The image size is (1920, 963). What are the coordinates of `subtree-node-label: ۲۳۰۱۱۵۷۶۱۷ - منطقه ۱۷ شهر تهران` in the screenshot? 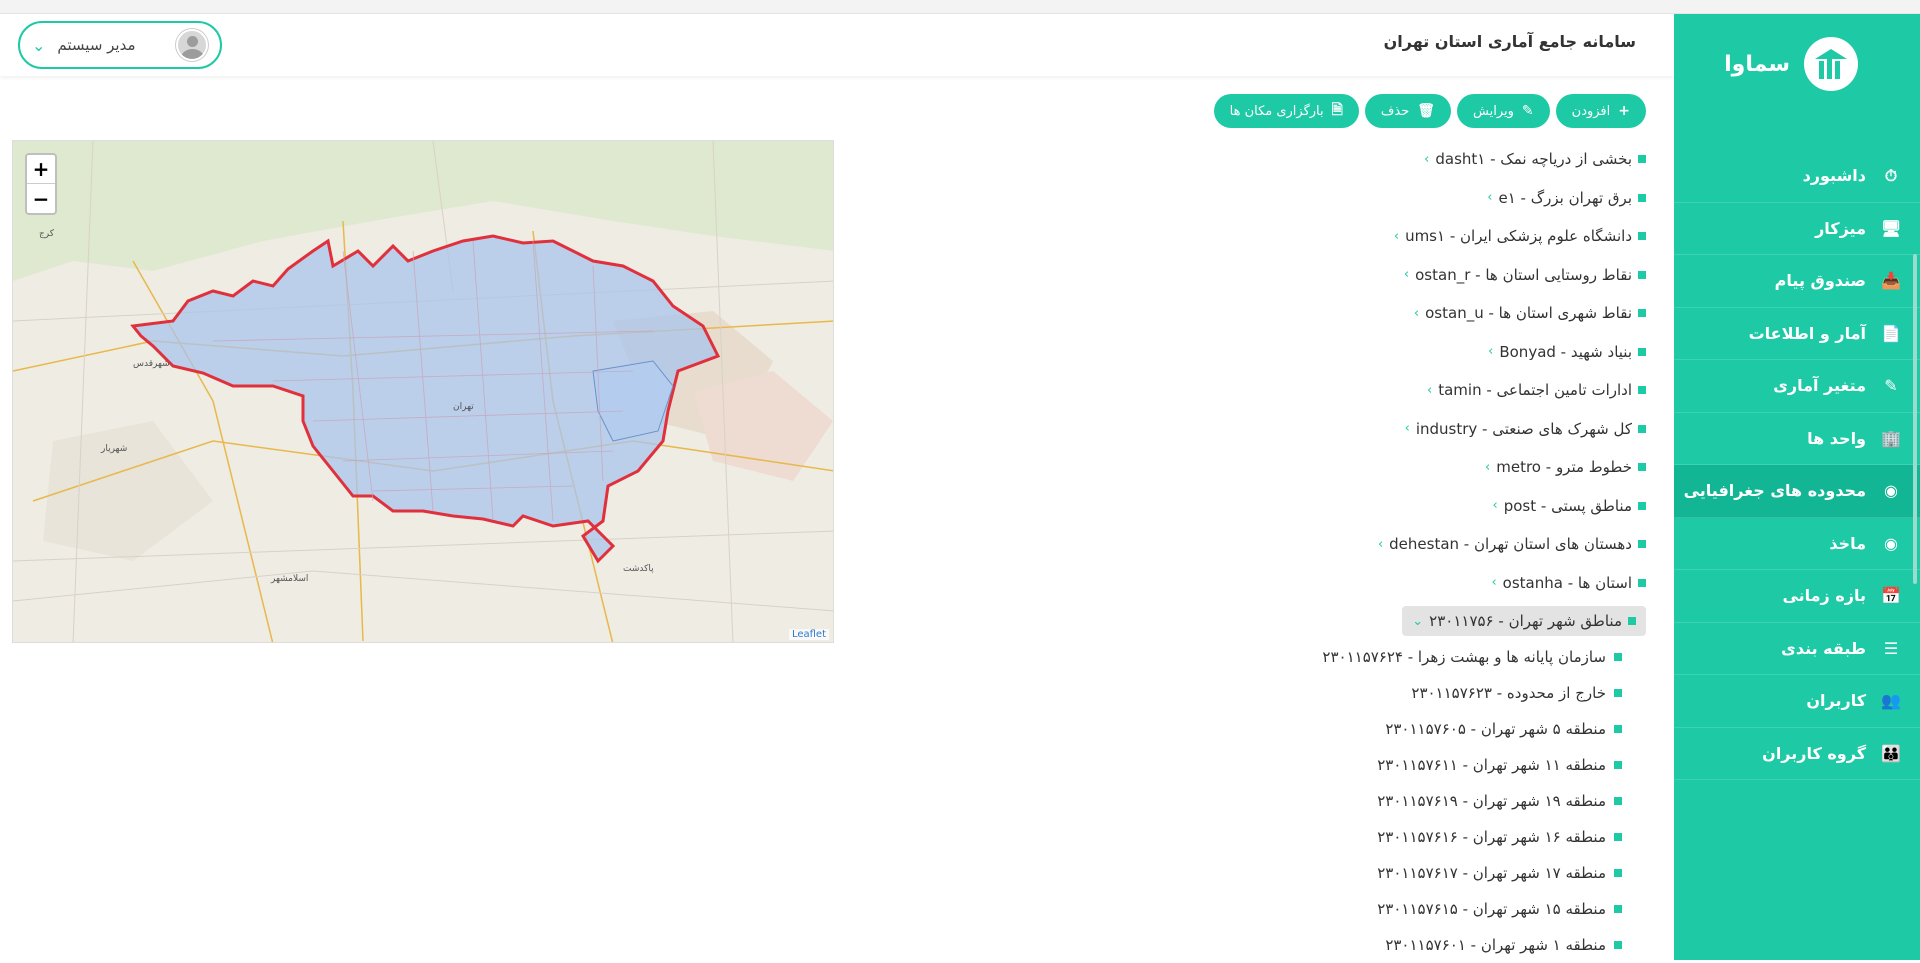 It's located at (1491, 873).